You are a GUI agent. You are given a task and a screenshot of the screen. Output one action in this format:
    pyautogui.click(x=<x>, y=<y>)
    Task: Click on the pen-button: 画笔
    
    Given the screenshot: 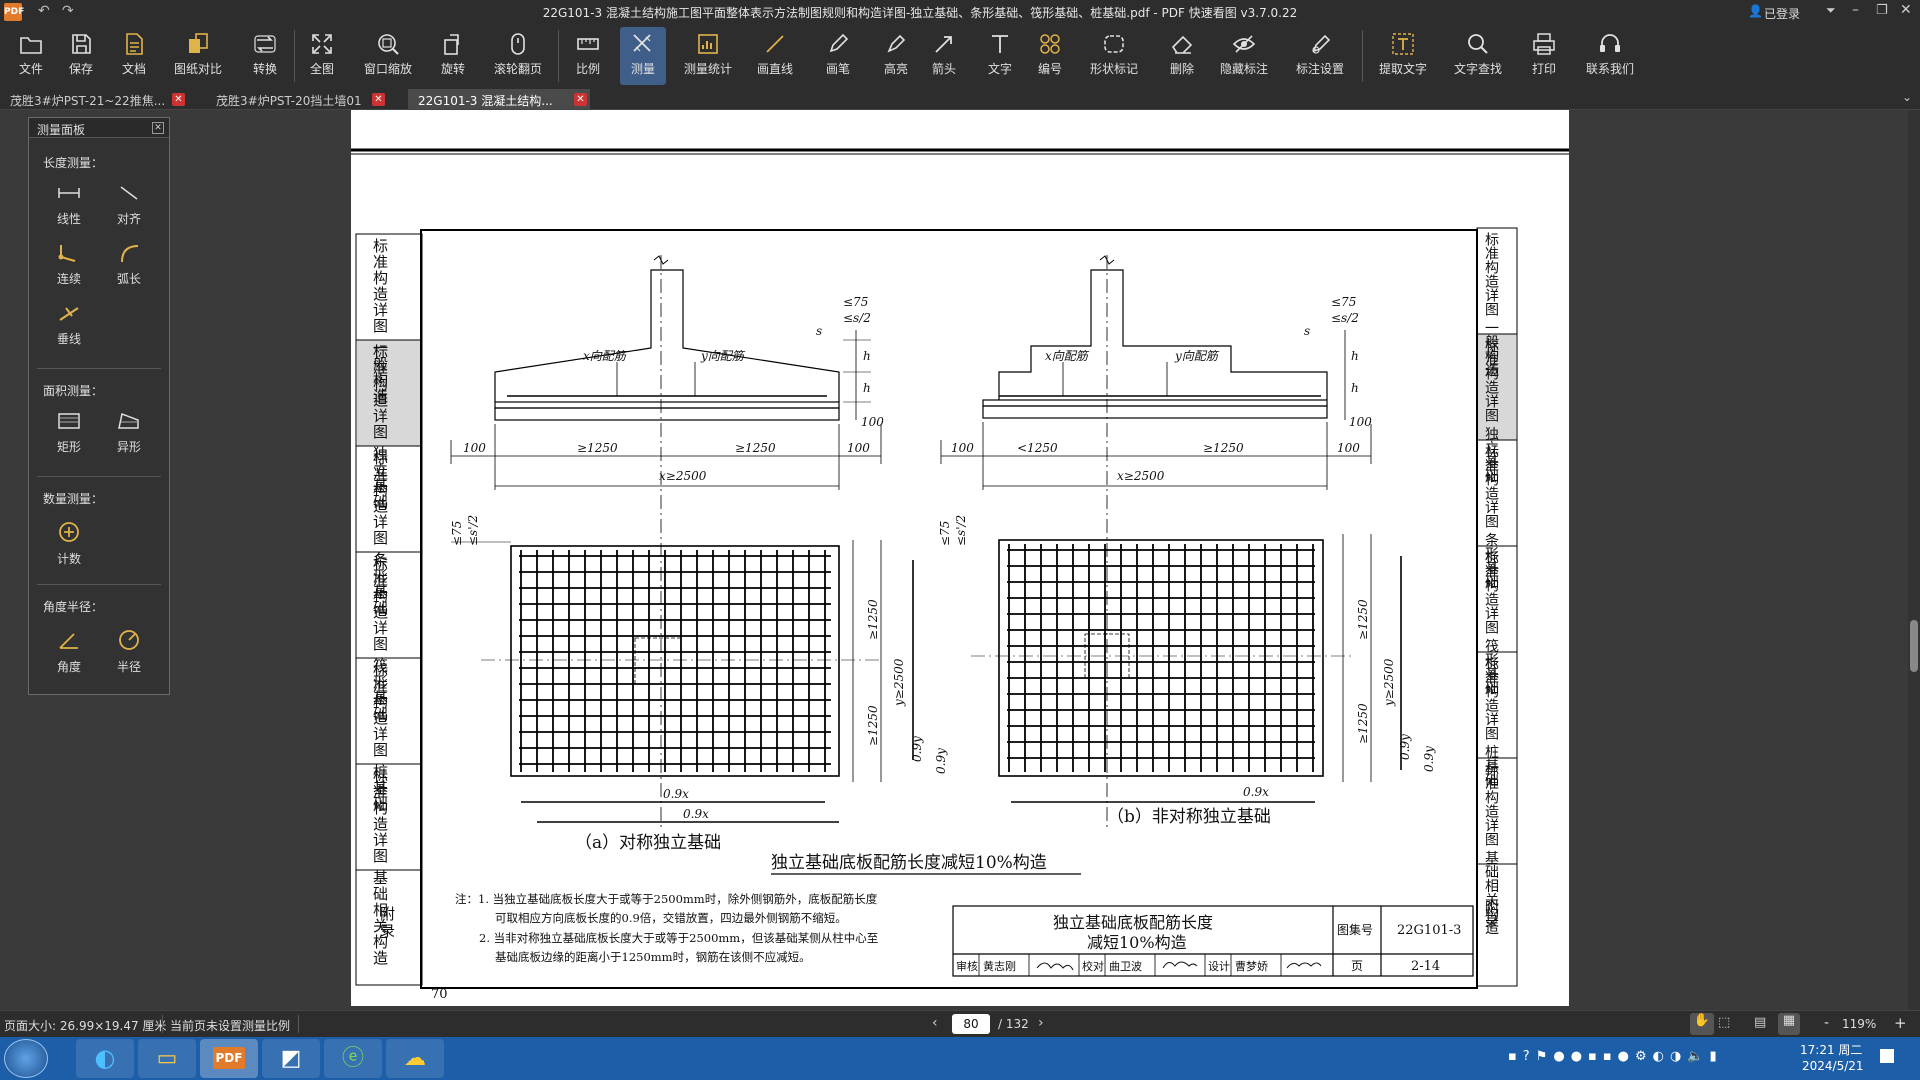 What is the action you would take?
    pyautogui.click(x=838, y=56)
    